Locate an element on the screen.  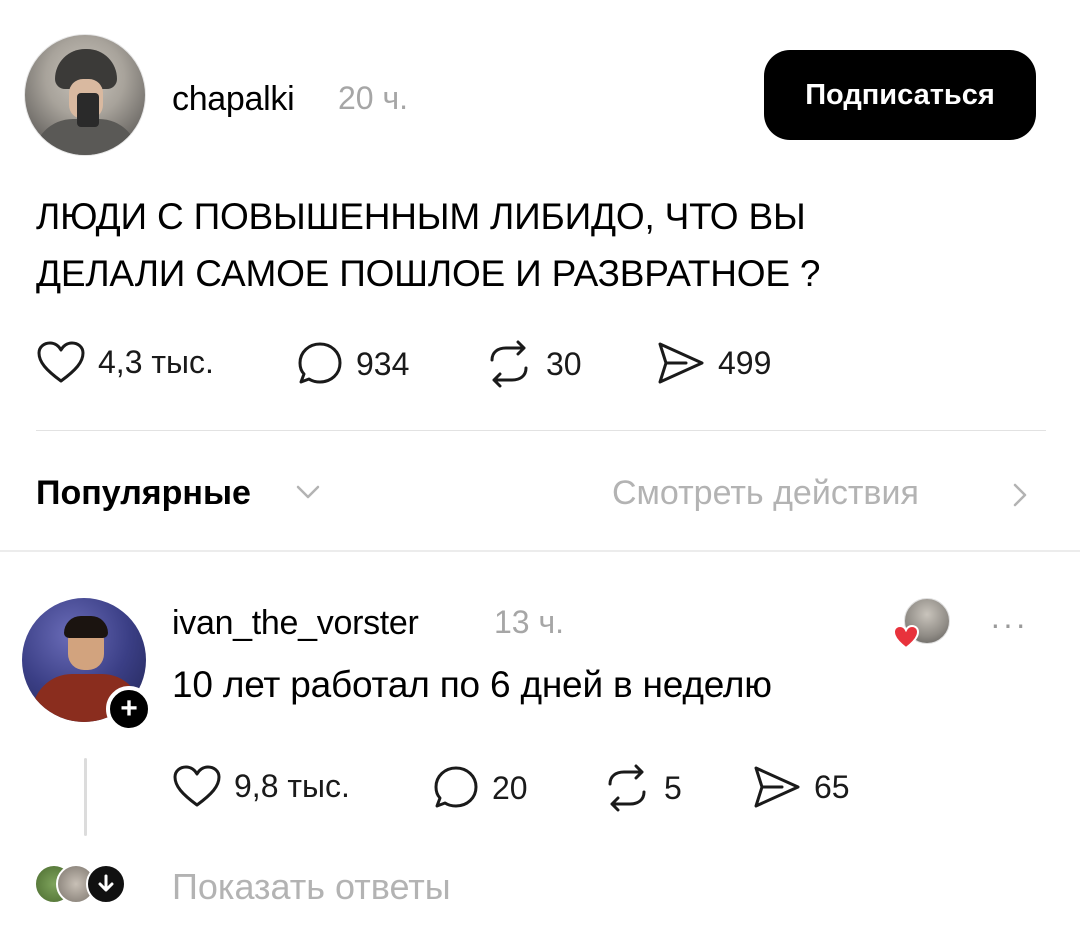
repost-button: 30 is located at coordinates (533, 364).